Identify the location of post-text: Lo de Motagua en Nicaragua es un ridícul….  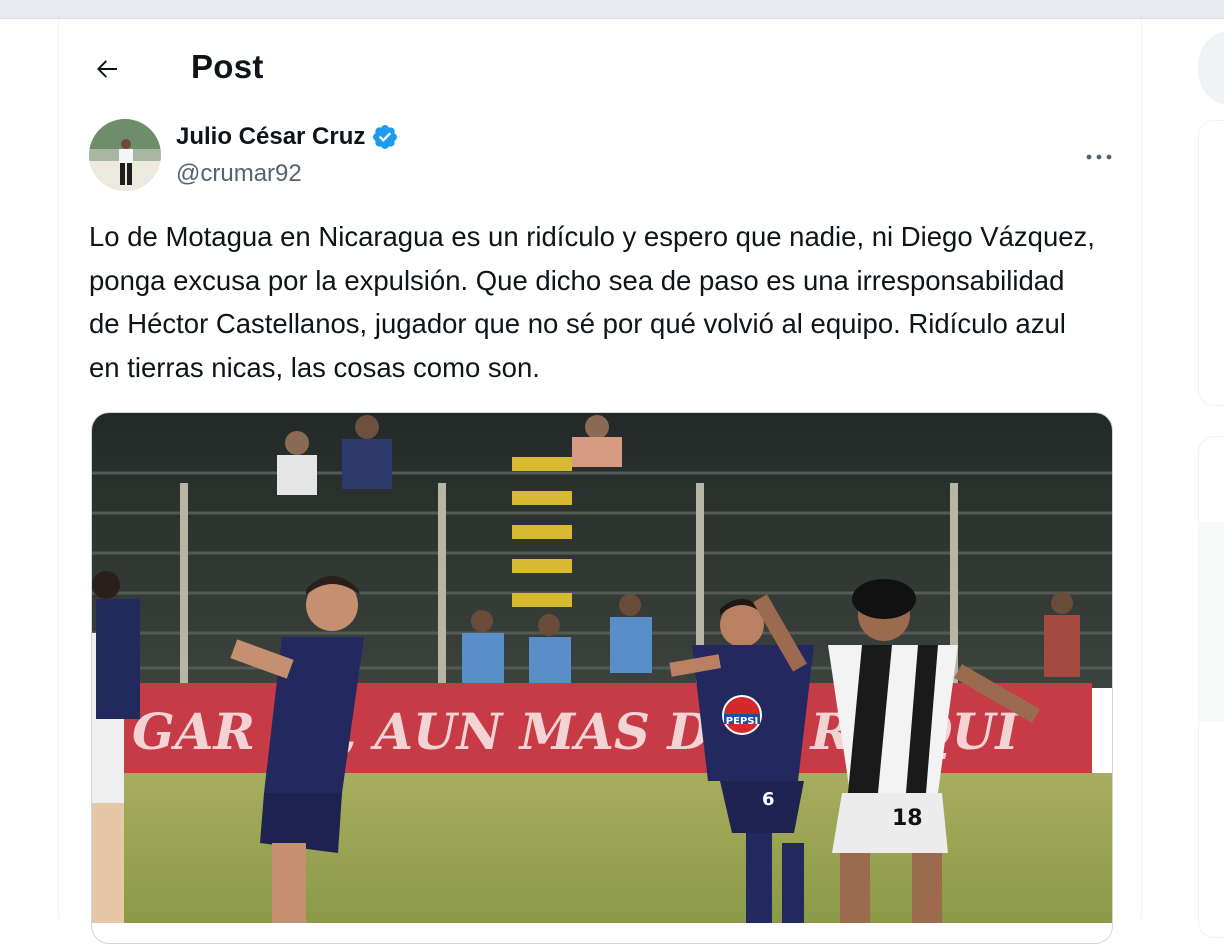
(592, 302).